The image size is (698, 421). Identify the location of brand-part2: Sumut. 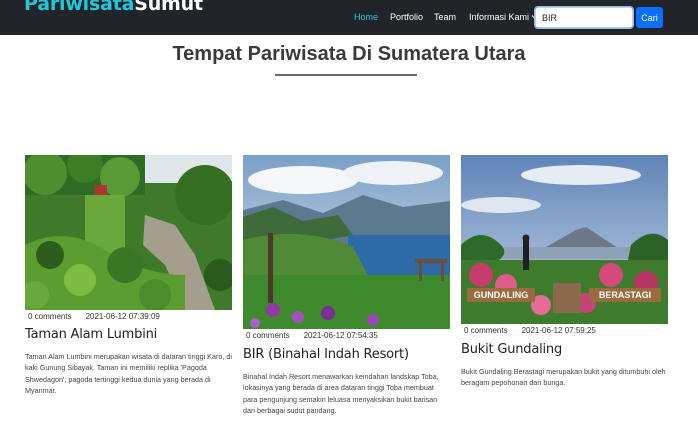
(168, 7).